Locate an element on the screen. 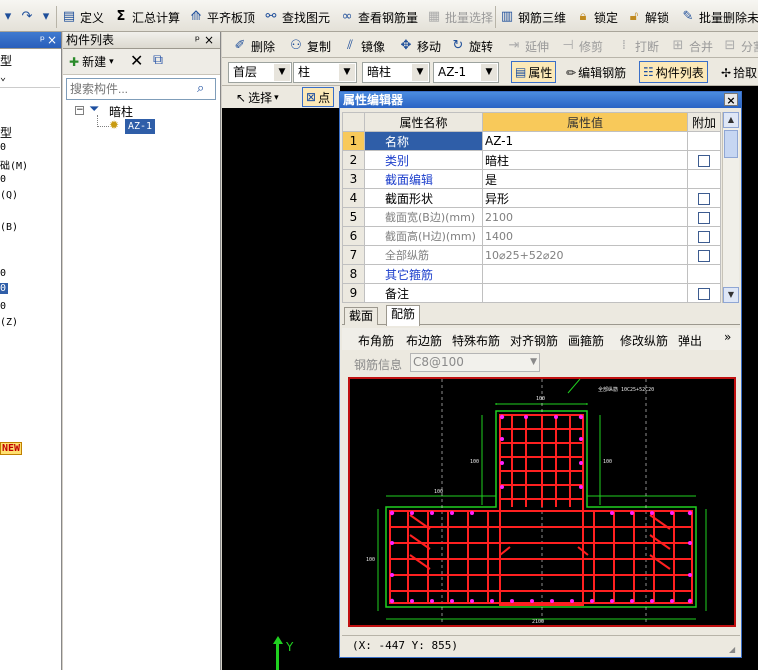 The height and width of the screenshot is (670, 758). edit-rebar-button: ✏ 编辑钢筋 is located at coordinates (596, 72).